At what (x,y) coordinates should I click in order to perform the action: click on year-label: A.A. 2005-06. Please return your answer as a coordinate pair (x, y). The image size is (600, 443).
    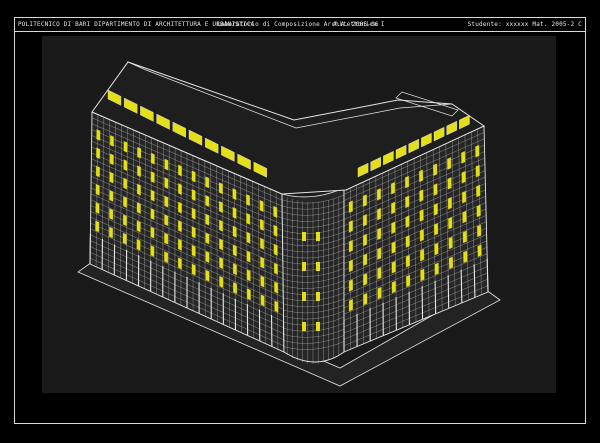
    Looking at the image, I should click on (356, 24).